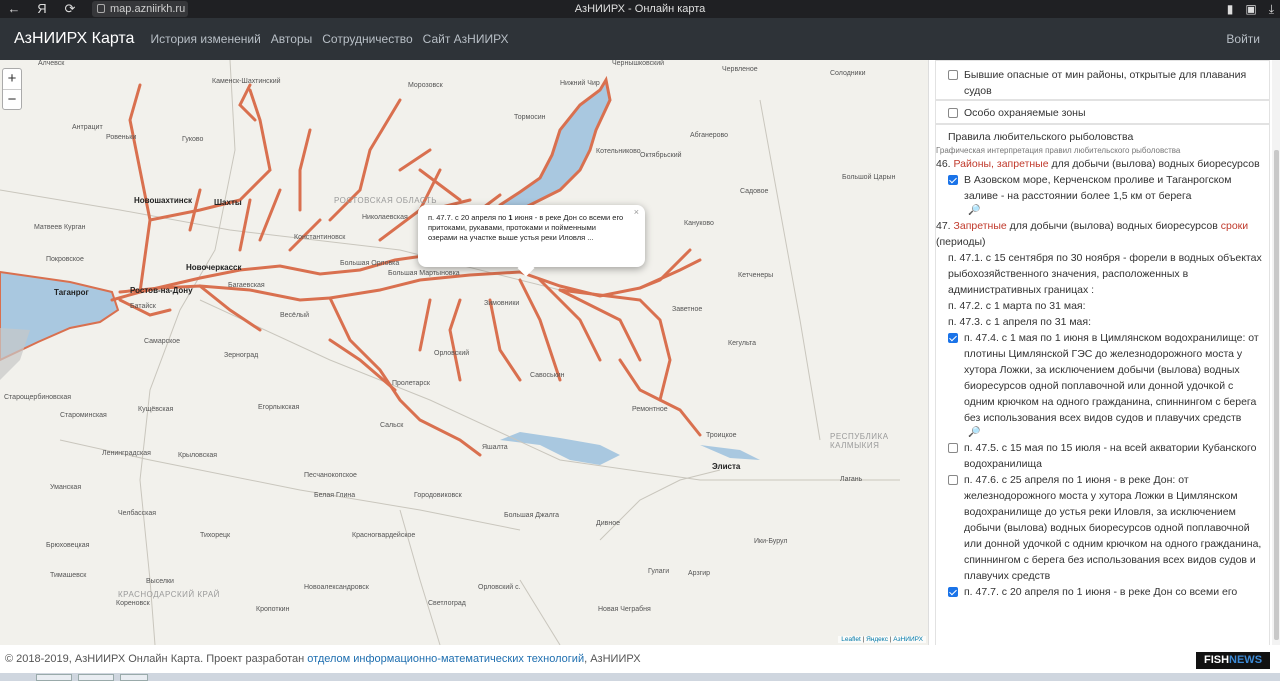 The image size is (1280, 681). Describe the element at coordinates (143, 306) in the screenshot. I see `place-label: Батайск` at that location.